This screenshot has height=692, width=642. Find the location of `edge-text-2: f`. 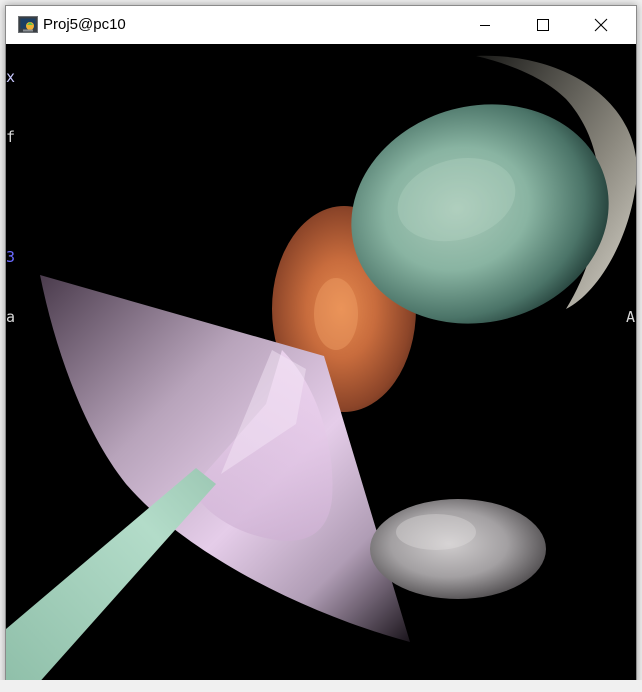

edge-text-2: f is located at coordinates (11, 137).